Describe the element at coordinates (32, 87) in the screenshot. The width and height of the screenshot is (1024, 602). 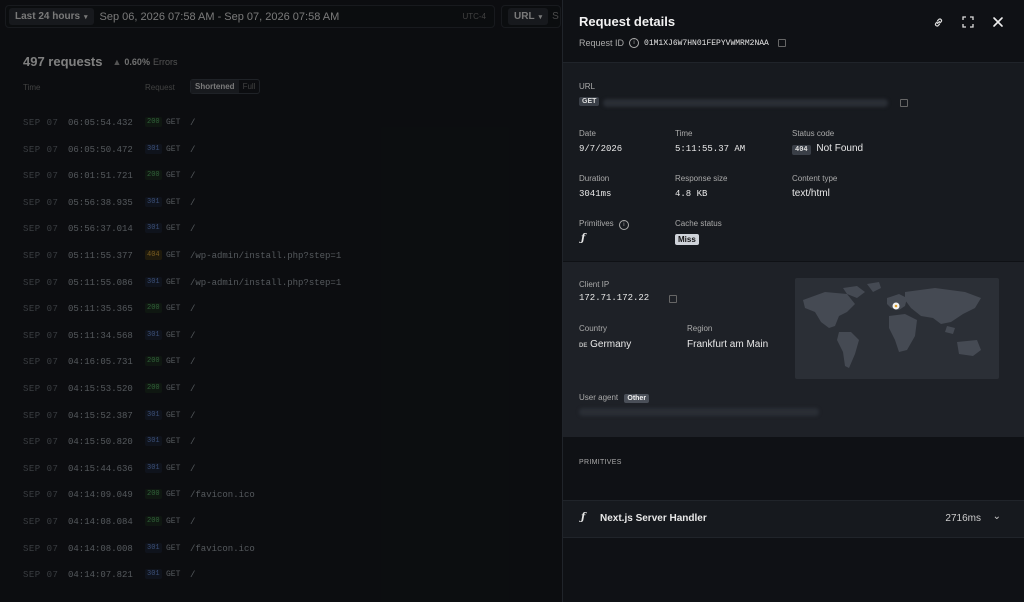
I see `column-time: Time` at that location.